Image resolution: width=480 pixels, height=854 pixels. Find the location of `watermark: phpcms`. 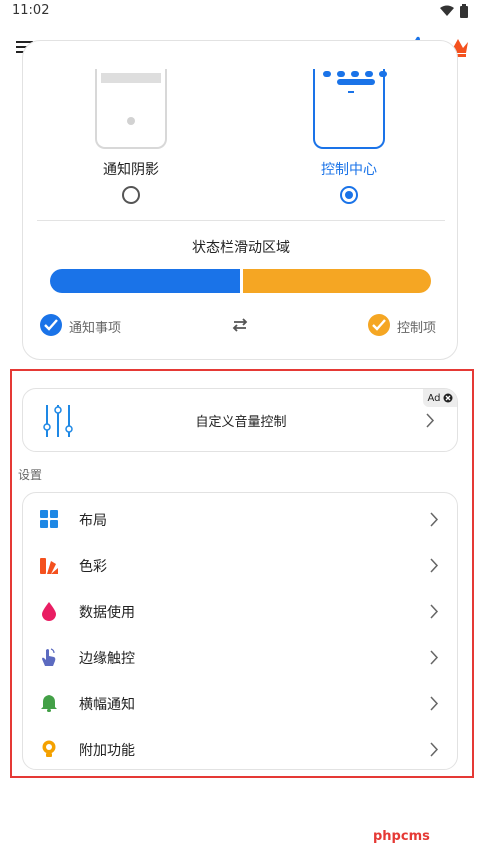

watermark: phpcms is located at coordinates (401, 836).